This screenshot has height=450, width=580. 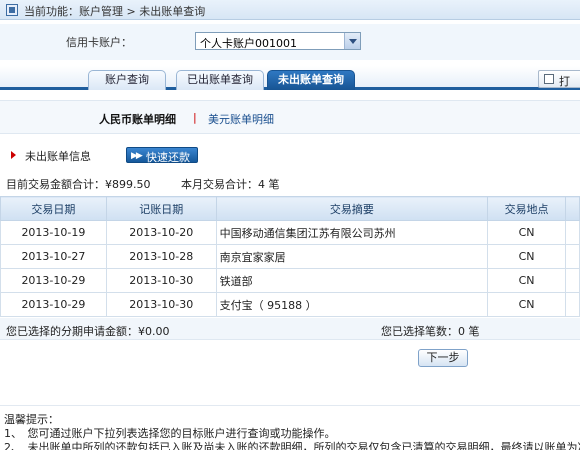 I want to click on currency-switch: 人民币账单明细 | 美元账单明细, so click(x=290, y=117).